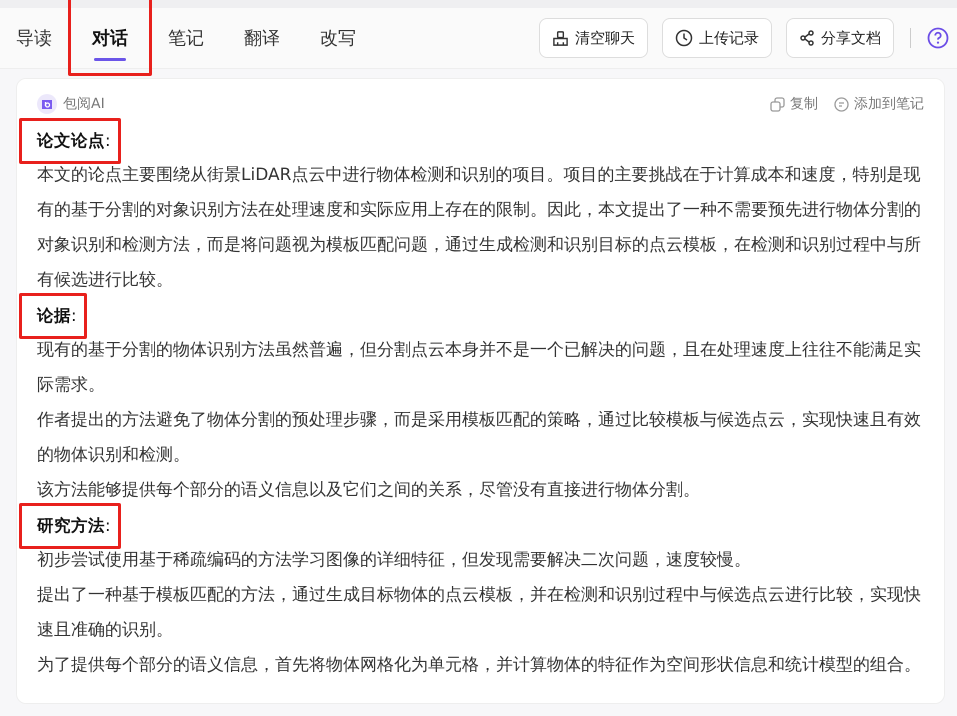 This screenshot has width=957, height=716. What do you see at coordinates (879, 104) in the screenshot?
I see `add-to-notes-button: 添加到笔记` at bounding box center [879, 104].